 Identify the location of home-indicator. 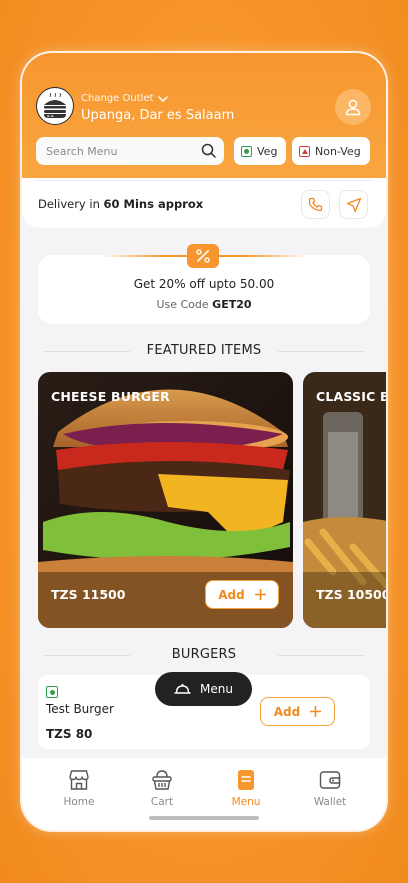
(204, 818).